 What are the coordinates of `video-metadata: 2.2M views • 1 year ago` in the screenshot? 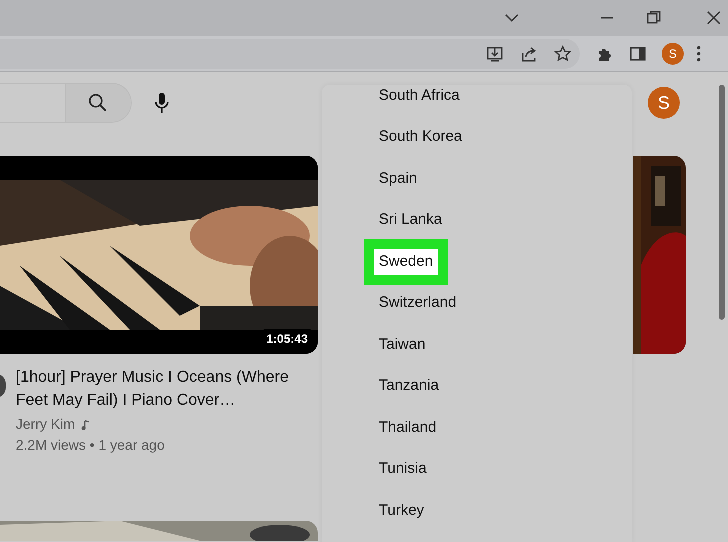 It's located at (91, 445).